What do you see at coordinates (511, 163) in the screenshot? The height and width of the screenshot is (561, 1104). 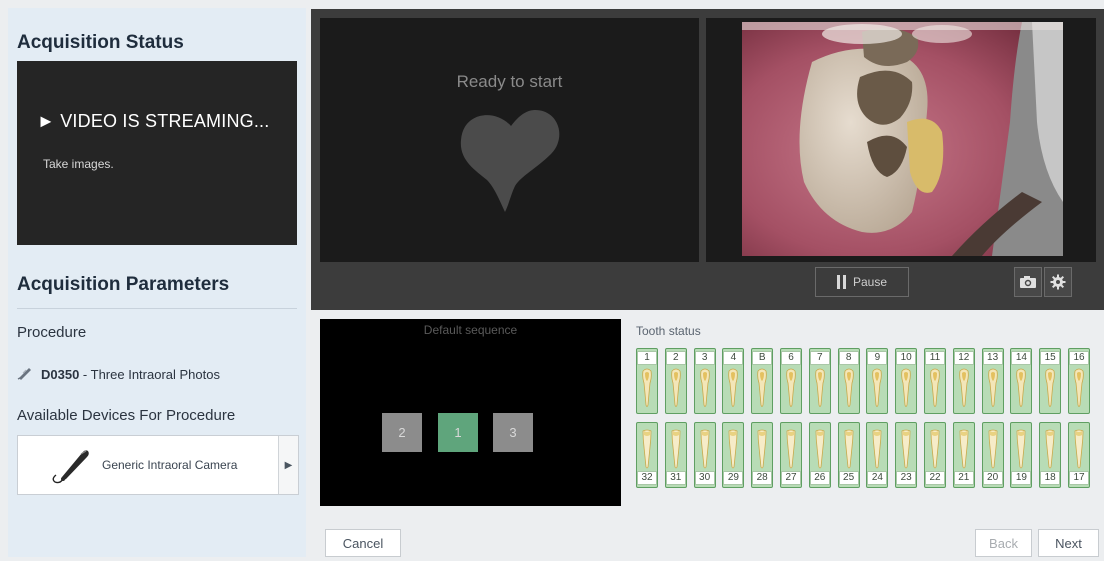 I see `tooth-logo-icon` at bounding box center [511, 163].